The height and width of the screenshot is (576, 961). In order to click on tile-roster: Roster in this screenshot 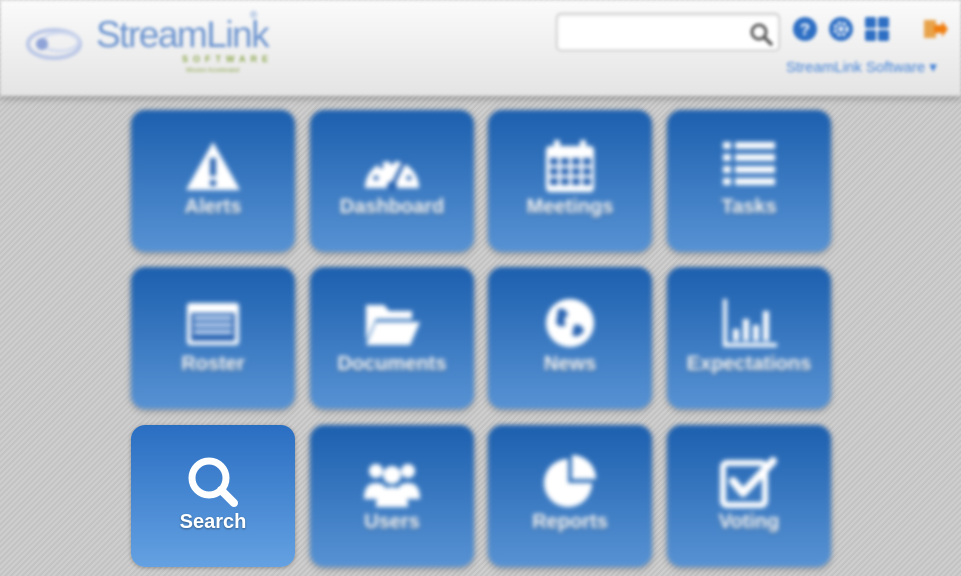, I will do `click(213, 338)`.